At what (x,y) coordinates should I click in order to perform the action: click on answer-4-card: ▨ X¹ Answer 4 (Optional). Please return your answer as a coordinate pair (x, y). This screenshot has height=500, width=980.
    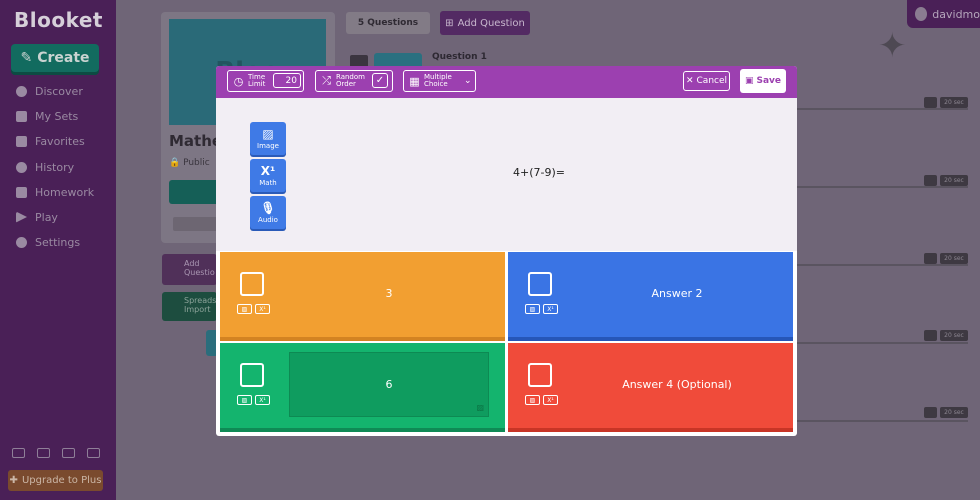
    Looking at the image, I should click on (650, 387).